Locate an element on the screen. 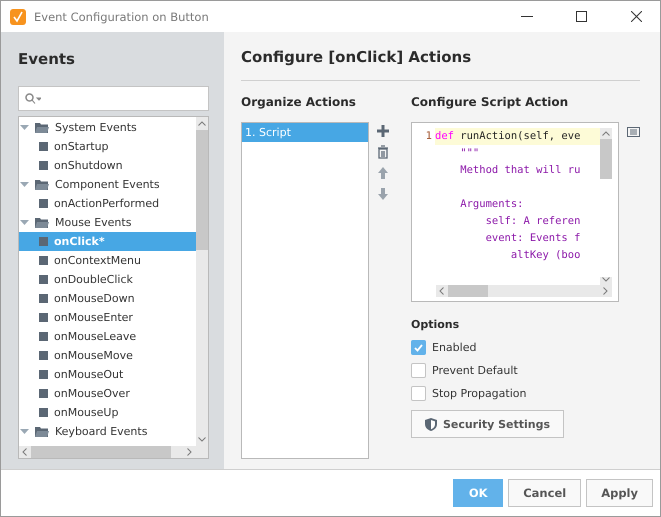 The image size is (661, 517). add-icon is located at coordinates (383, 131).